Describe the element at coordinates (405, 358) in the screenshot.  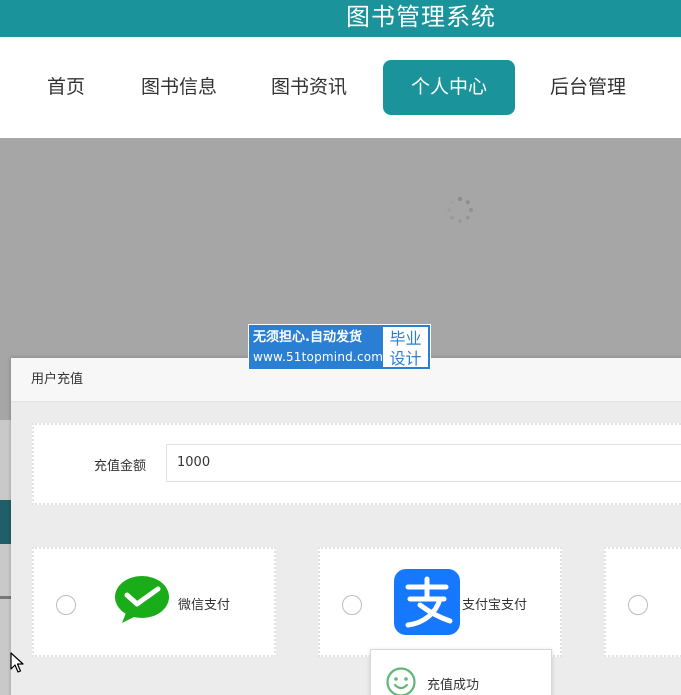
I see `watermark-badge-line2: 设计` at that location.